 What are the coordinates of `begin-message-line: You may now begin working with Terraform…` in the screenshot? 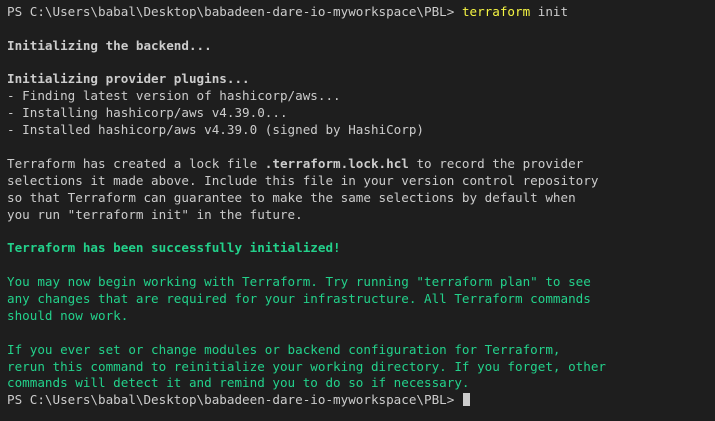 It's located at (299, 282).